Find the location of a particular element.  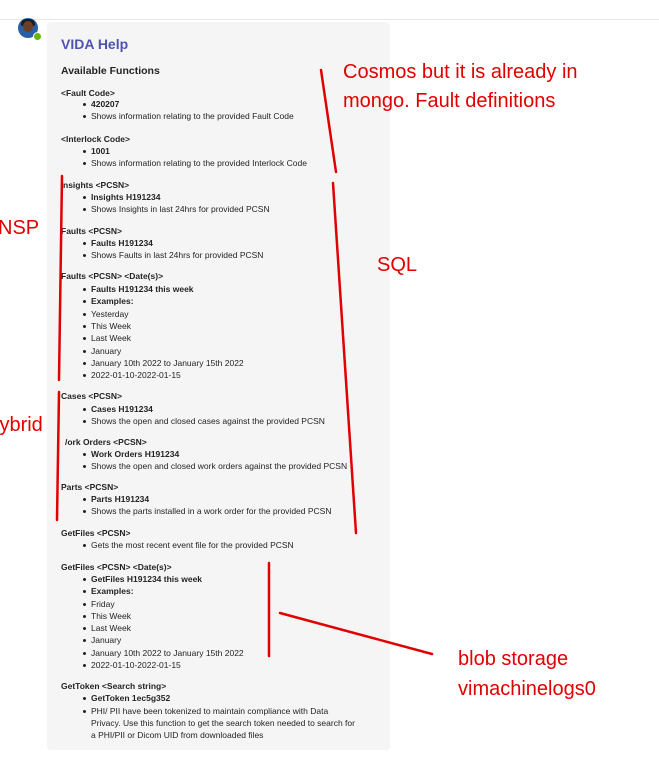

annotation-nsp: NSP is located at coordinates (20, 228).